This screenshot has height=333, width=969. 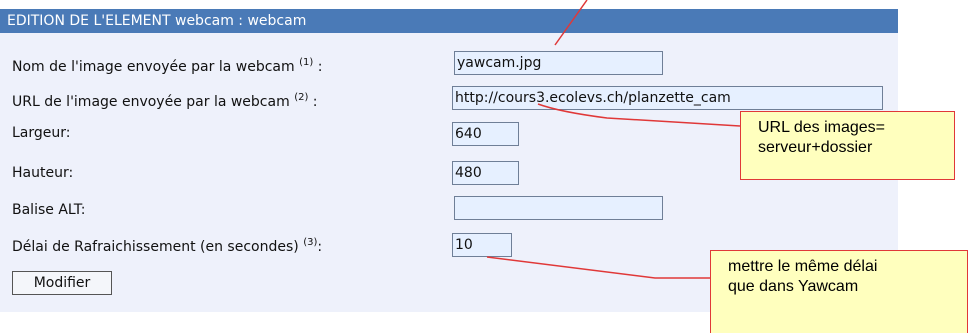 What do you see at coordinates (571, 23) in the screenshot?
I see `leader-line-image-name` at bounding box center [571, 23].